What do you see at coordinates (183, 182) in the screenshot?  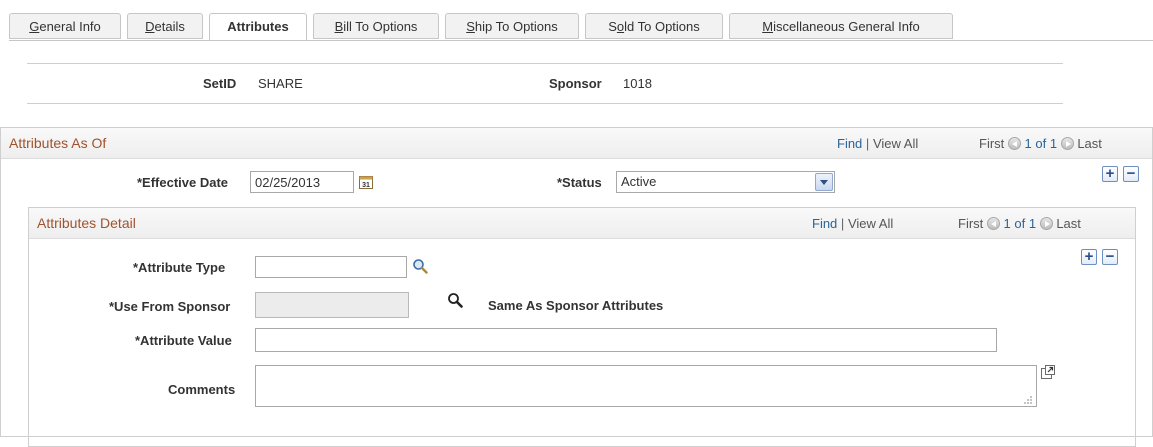 I see `effective-date-label: *Effective Date` at bounding box center [183, 182].